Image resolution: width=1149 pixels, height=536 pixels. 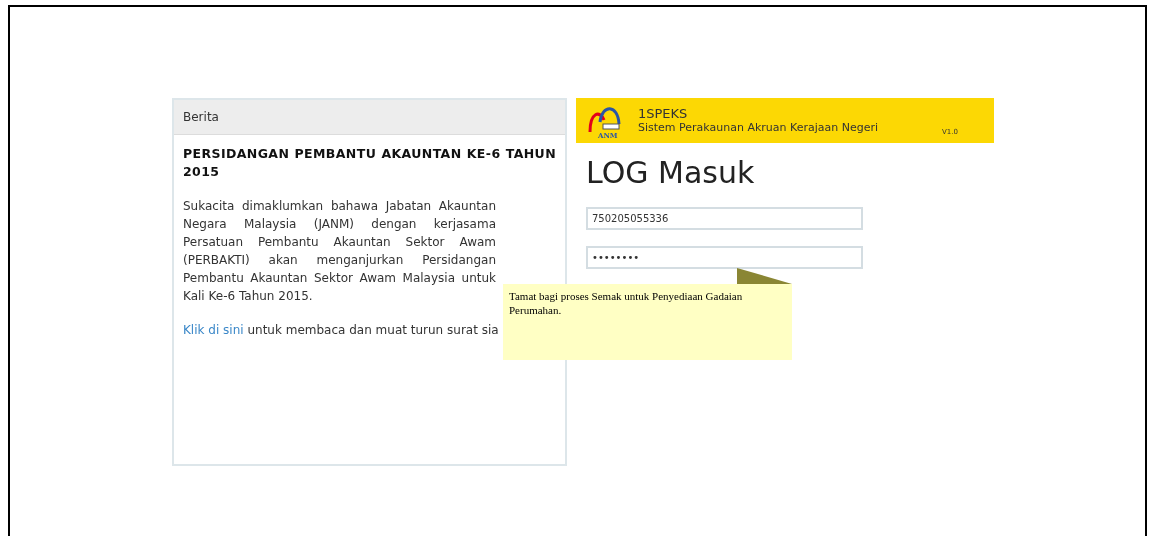 What do you see at coordinates (759, 128) in the screenshot?
I see `app-subtitle: Sistem Perakaunan Akruan Kerajaan Negeri` at bounding box center [759, 128].